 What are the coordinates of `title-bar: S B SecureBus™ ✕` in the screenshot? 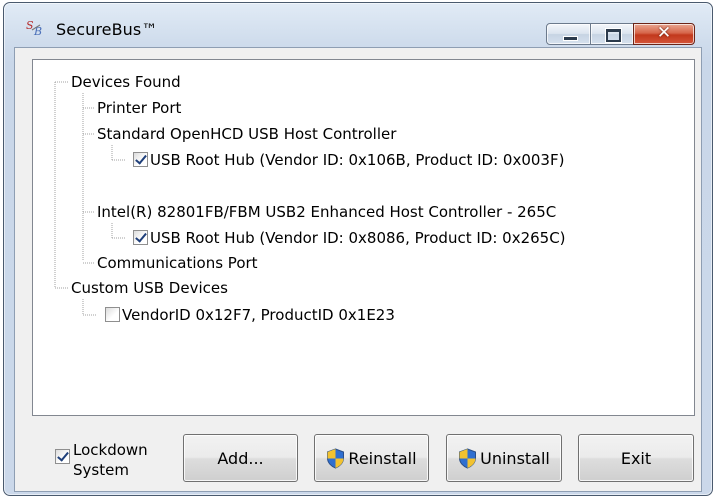 It's located at (358, 25).